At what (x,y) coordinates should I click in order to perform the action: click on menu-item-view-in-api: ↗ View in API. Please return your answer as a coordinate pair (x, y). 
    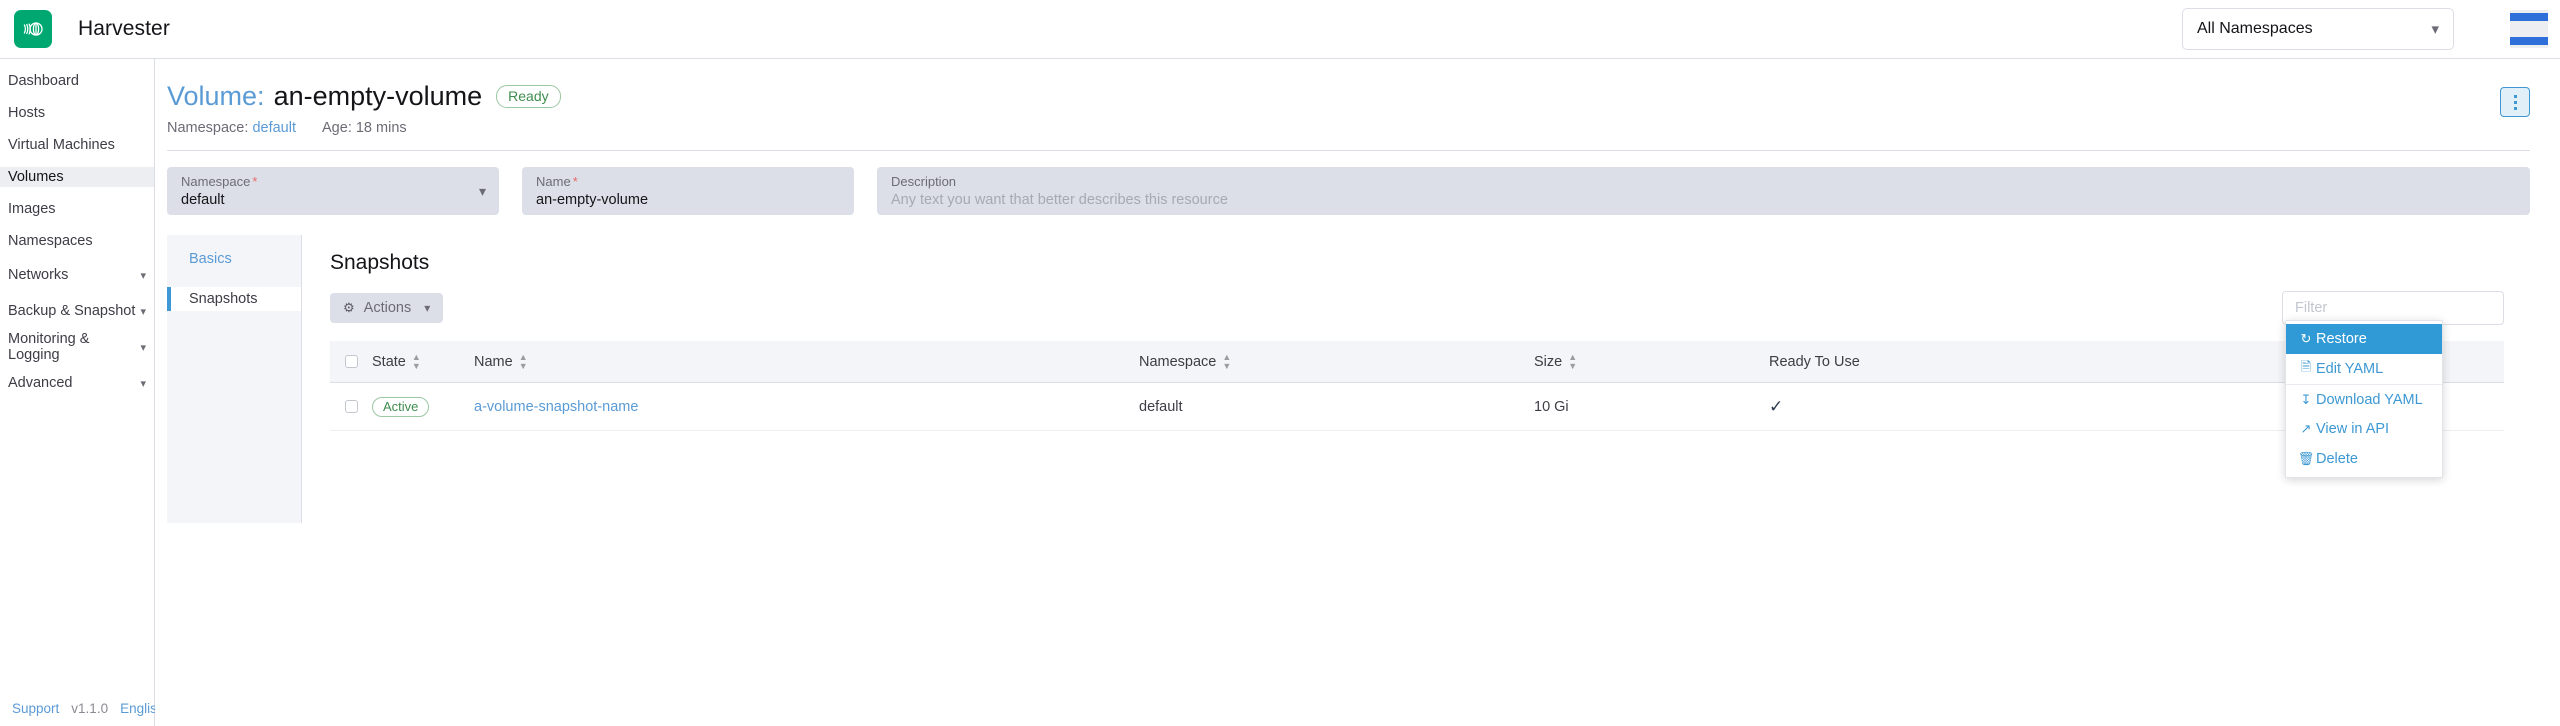
    Looking at the image, I should click on (2364, 429).